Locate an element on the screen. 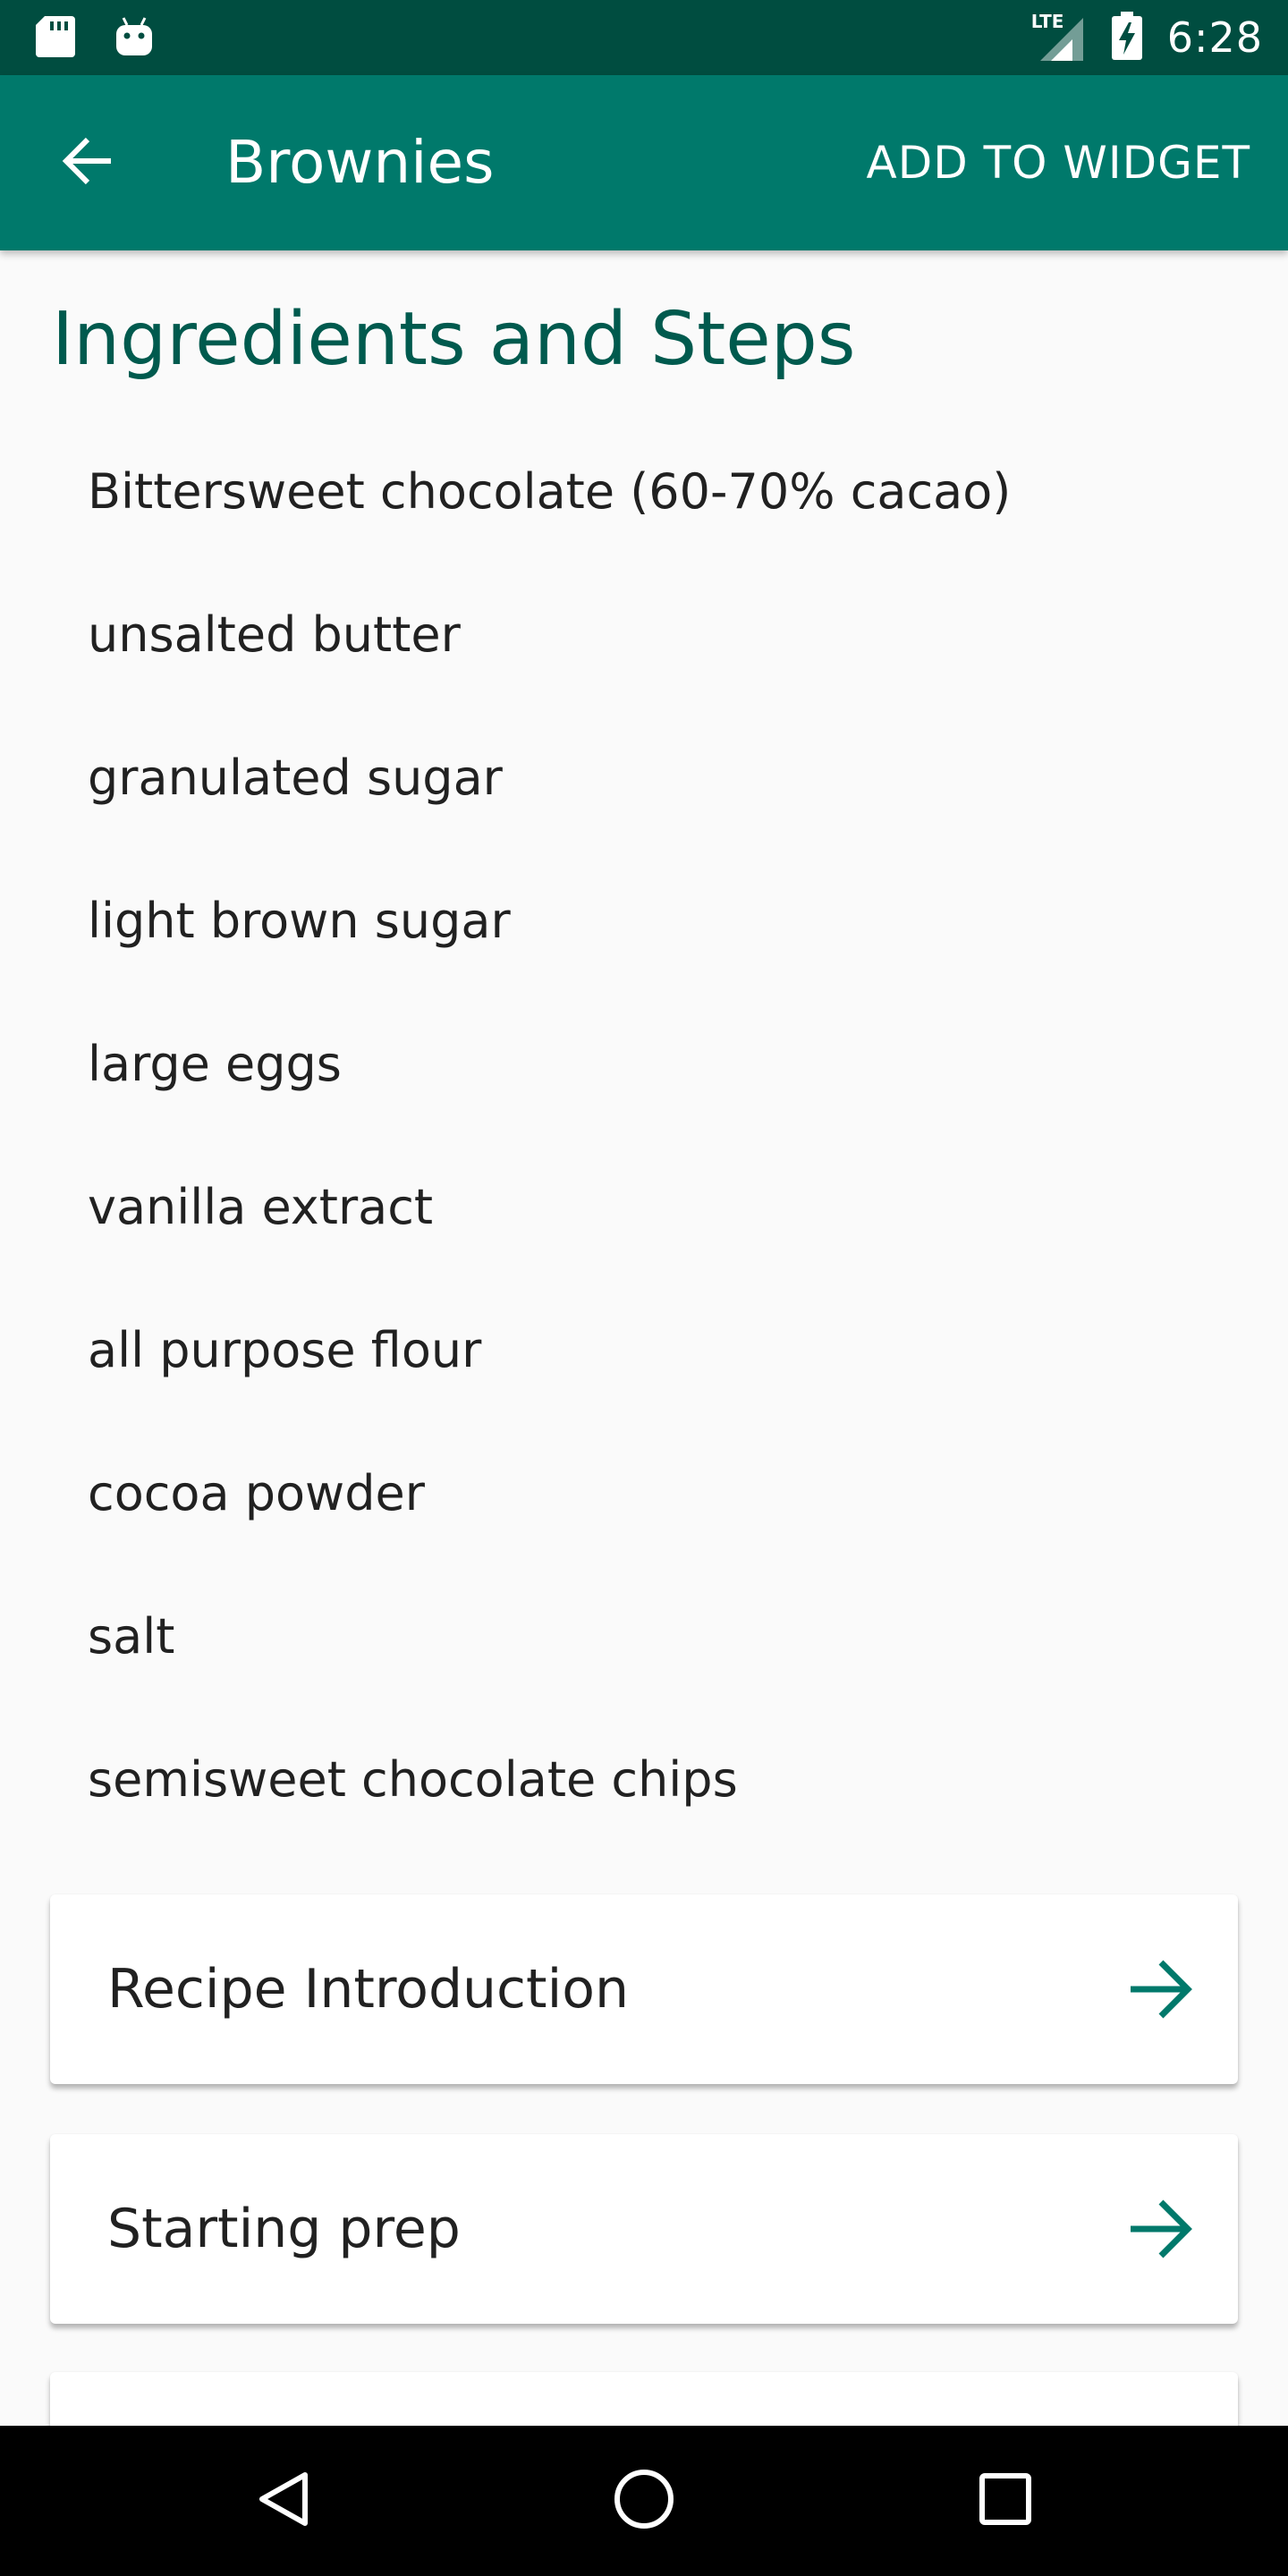 The image size is (1288, 2576). arrow-back-icon is located at coordinates (87, 163).